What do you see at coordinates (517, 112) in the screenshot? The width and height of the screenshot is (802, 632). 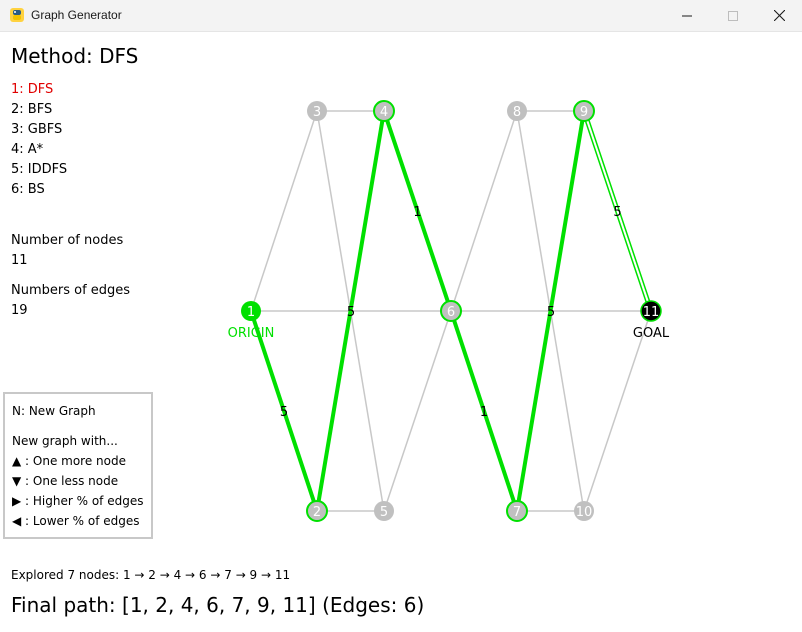 I see `node-label-8: 8` at bounding box center [517, 112].